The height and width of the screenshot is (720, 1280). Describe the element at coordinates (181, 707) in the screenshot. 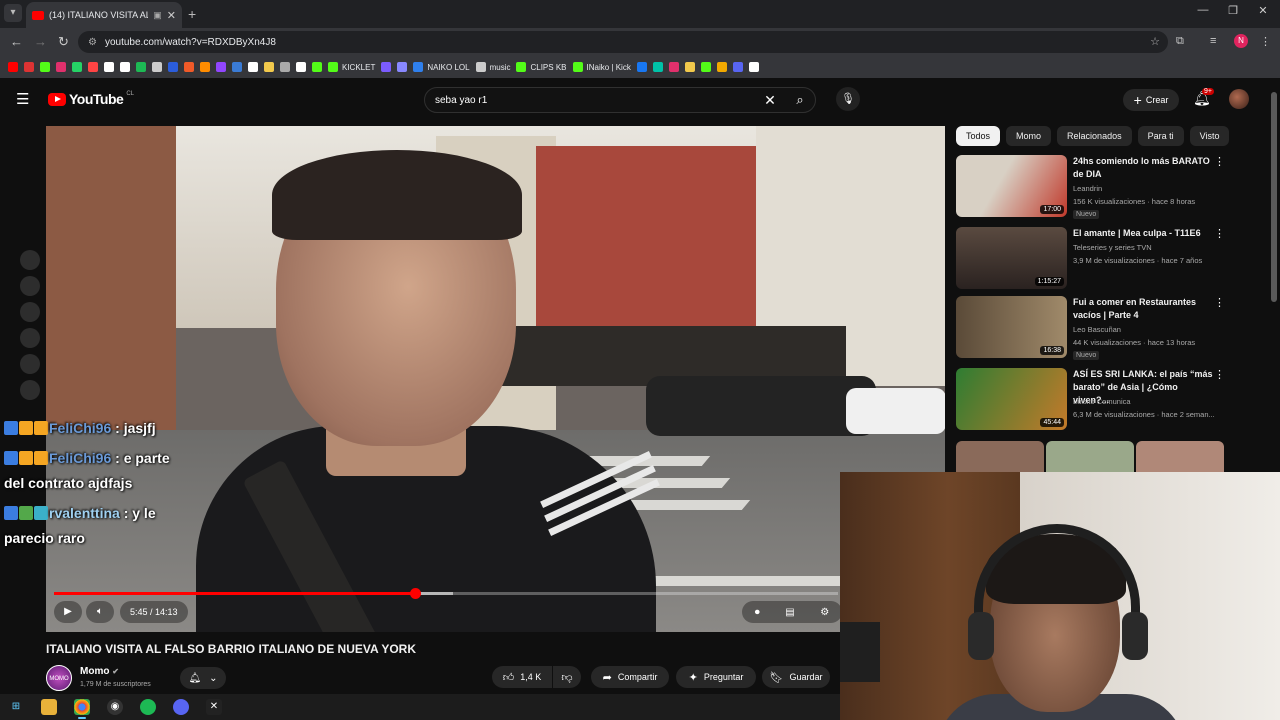

I see `discord-icon` at that location.